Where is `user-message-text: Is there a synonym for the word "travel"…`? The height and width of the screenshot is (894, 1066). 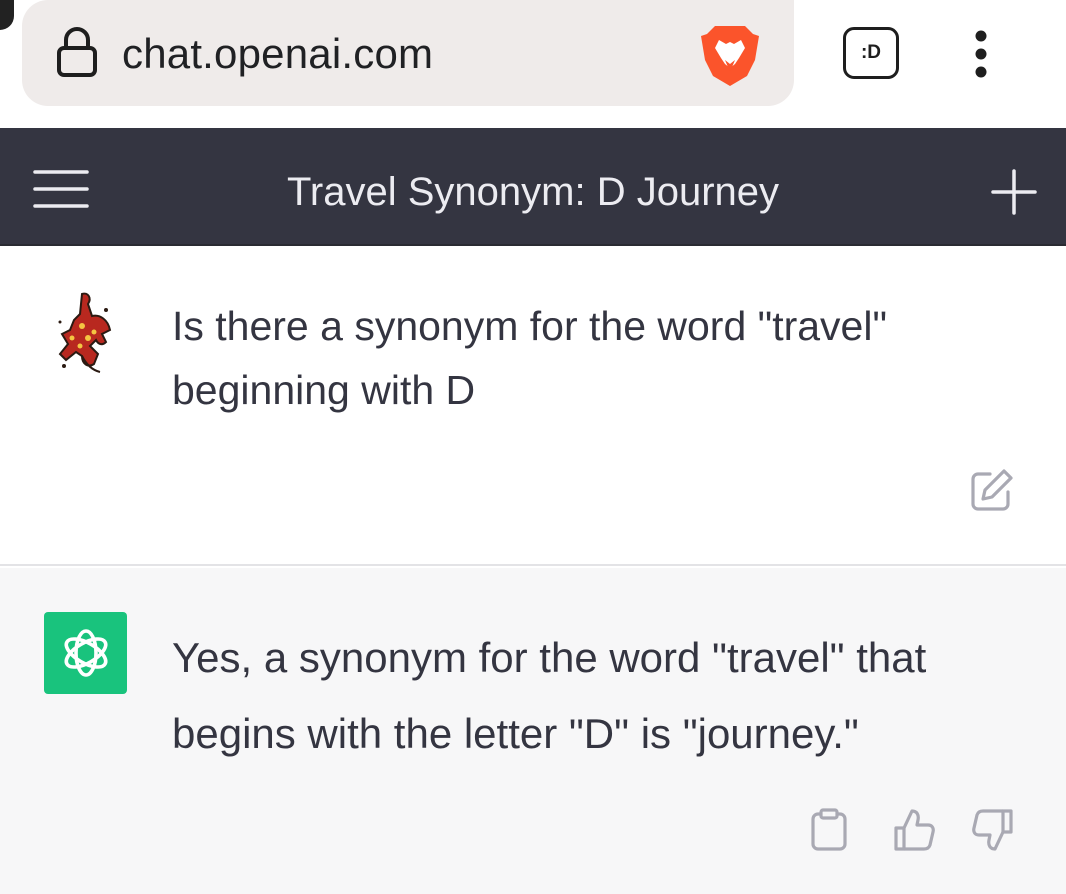
user-message-text: Is there a synonym for the word "travel"… is located at coordinates (530, 358).